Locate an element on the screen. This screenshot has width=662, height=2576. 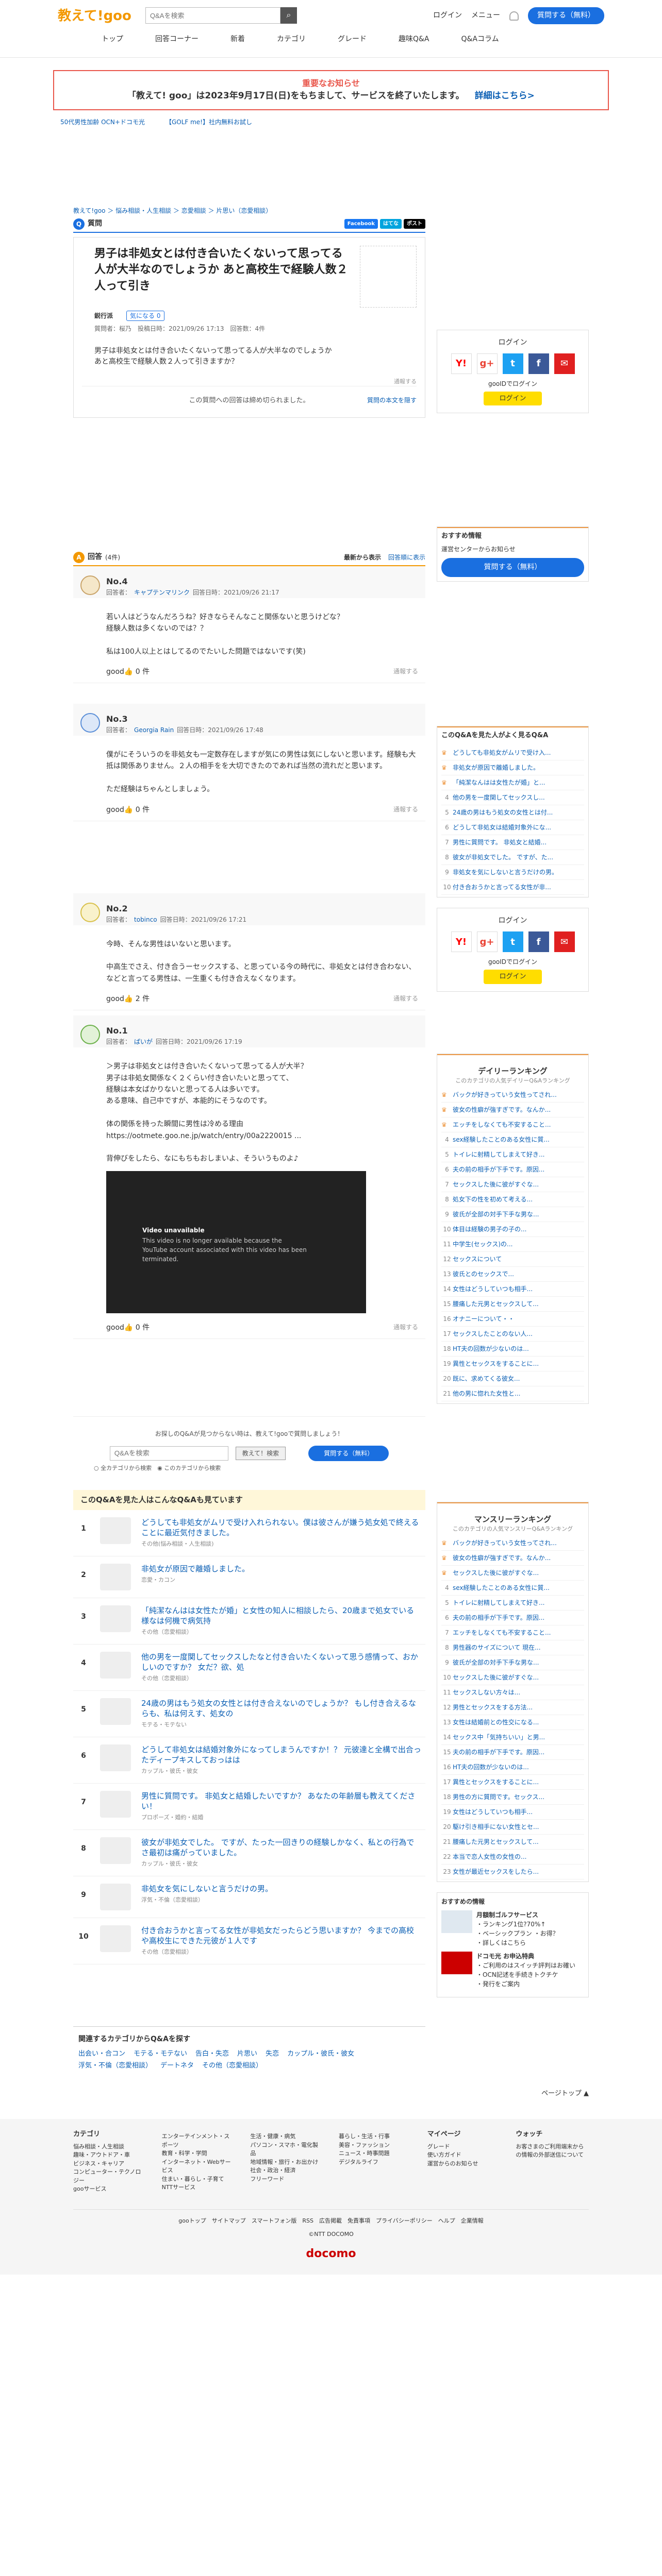
nav-qa-column: Q&Aコラム is located at coordinates (480, 39).